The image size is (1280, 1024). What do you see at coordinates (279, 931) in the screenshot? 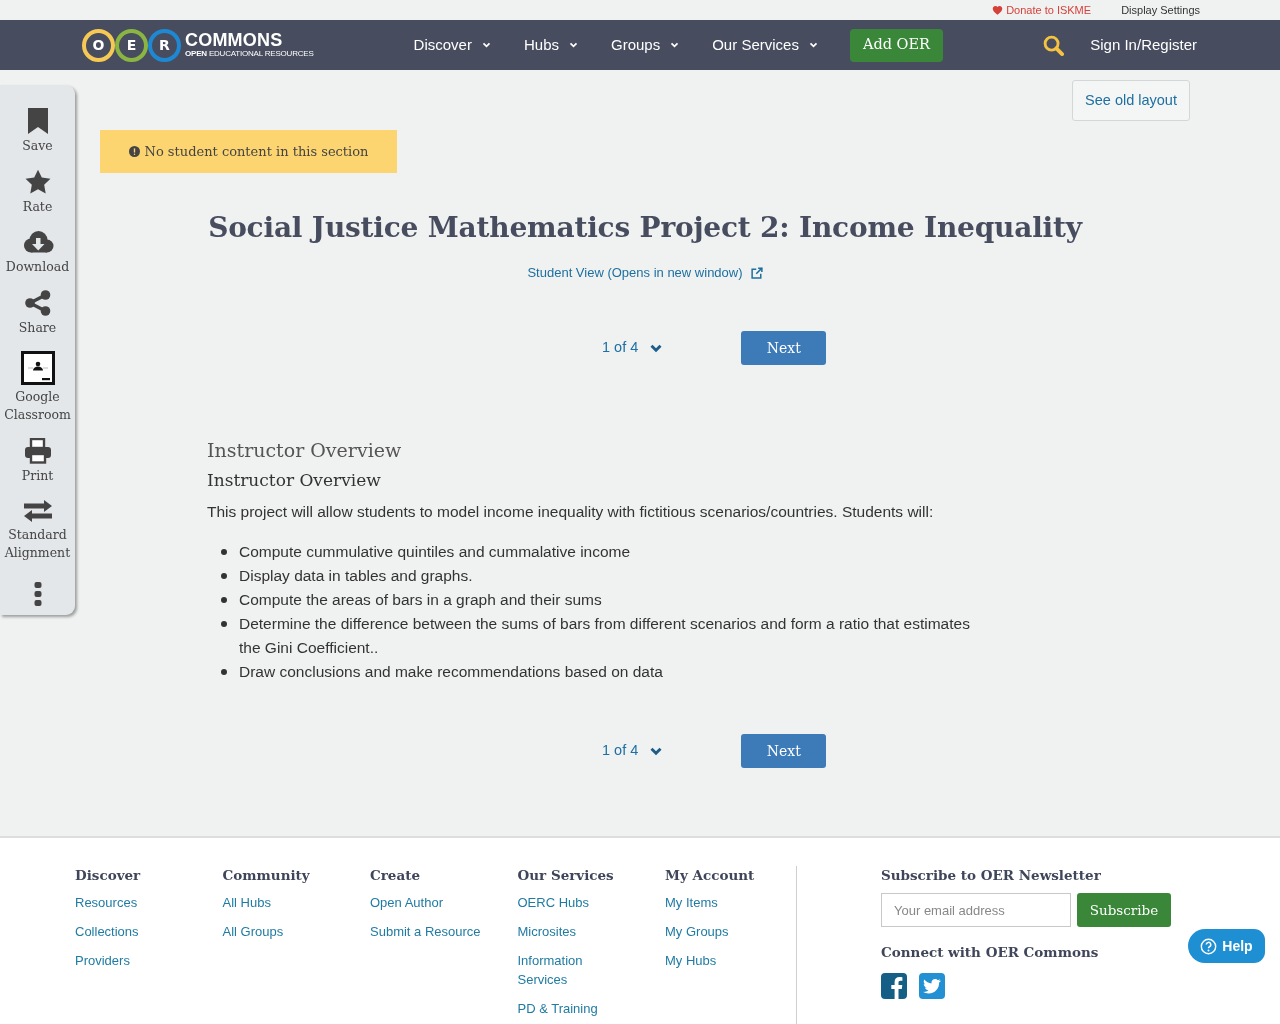
I see `footer-link: All Groups` at bounding box center [279, 931].